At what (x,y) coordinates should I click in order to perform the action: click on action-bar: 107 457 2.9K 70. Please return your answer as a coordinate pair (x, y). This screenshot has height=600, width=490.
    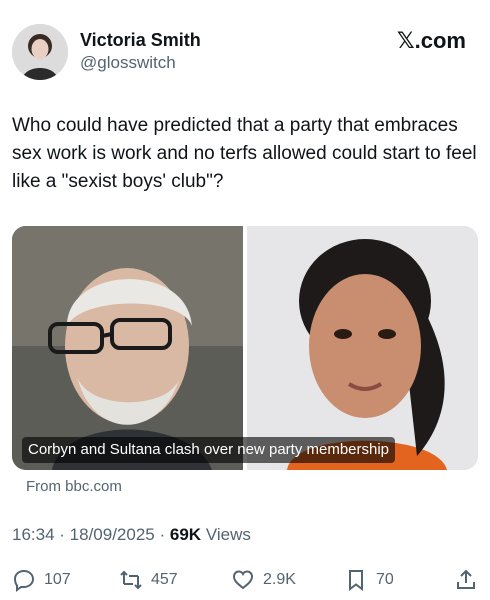
    Looking at the image, I should click on (245, 580).